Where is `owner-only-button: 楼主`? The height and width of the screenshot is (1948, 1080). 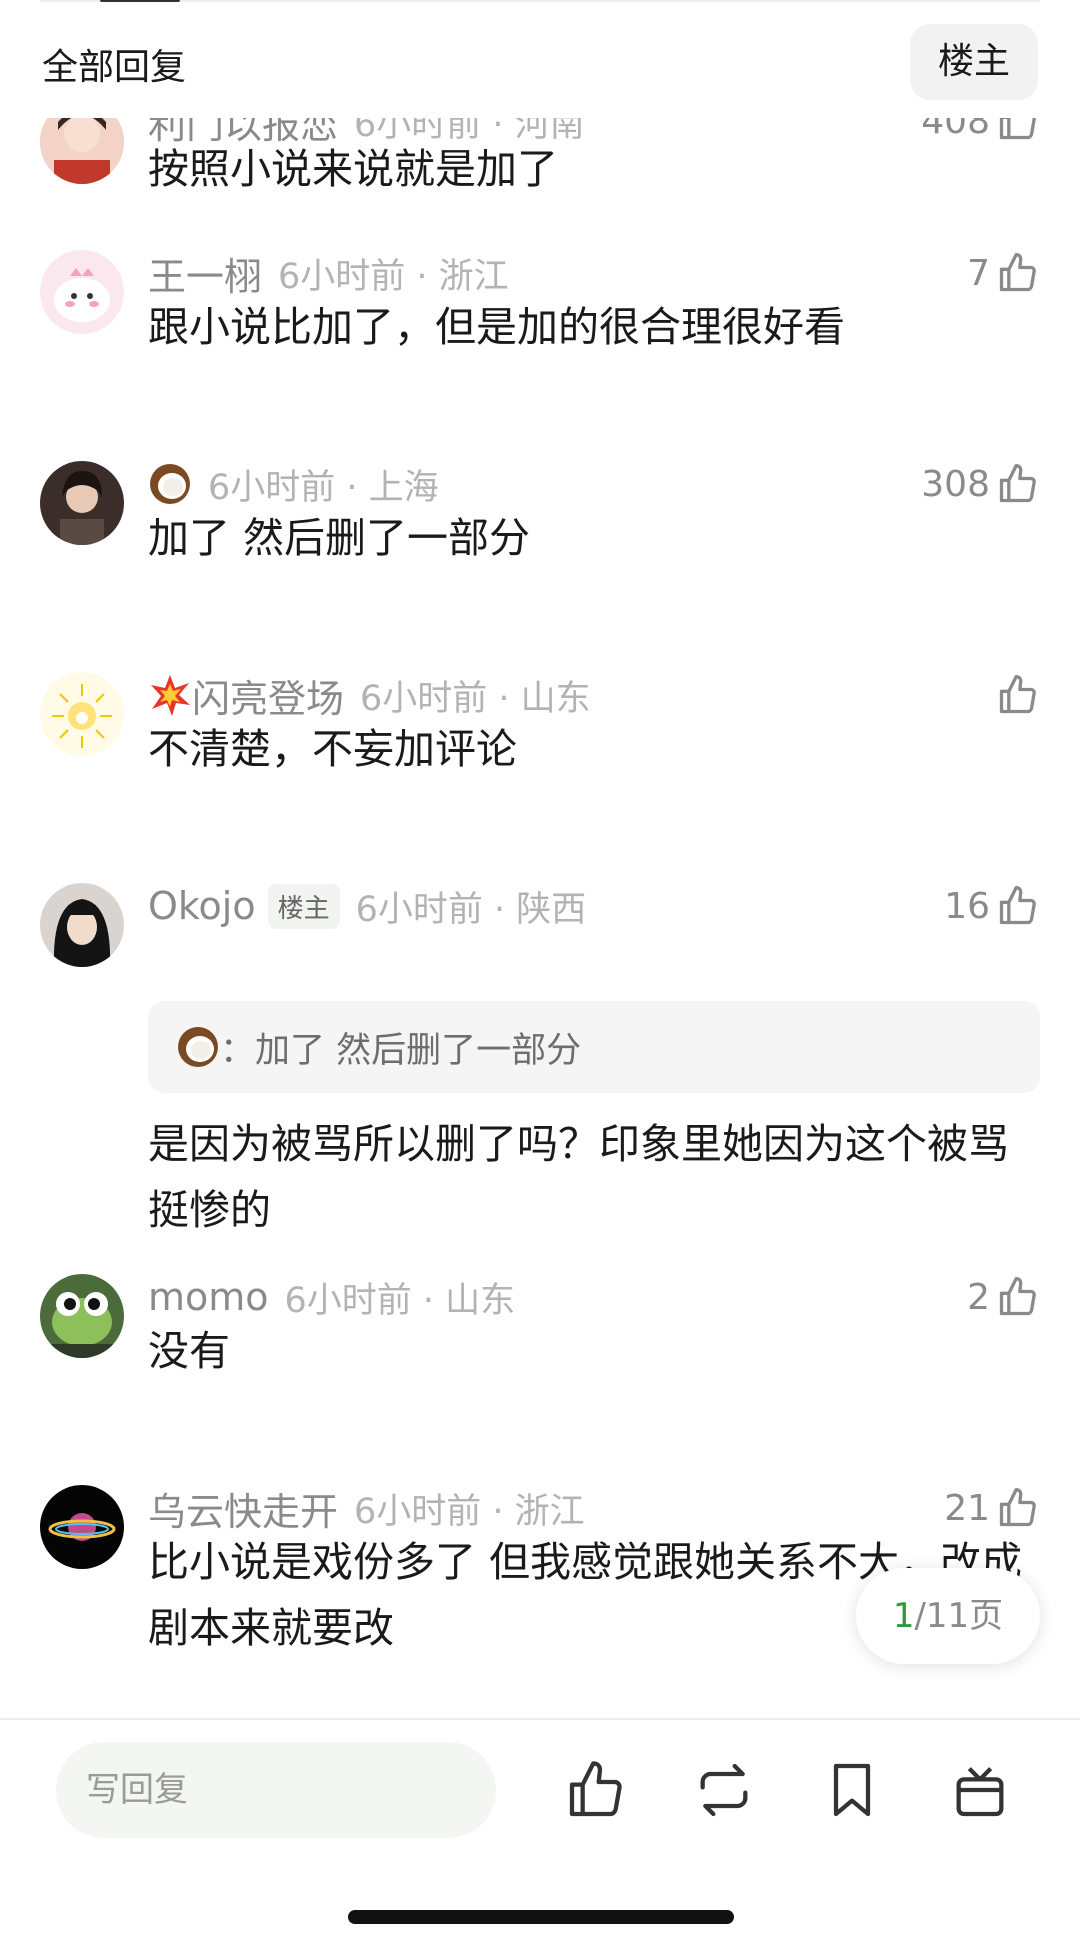
owner-only-button: 楼主 is located at coordinates (974, 62).